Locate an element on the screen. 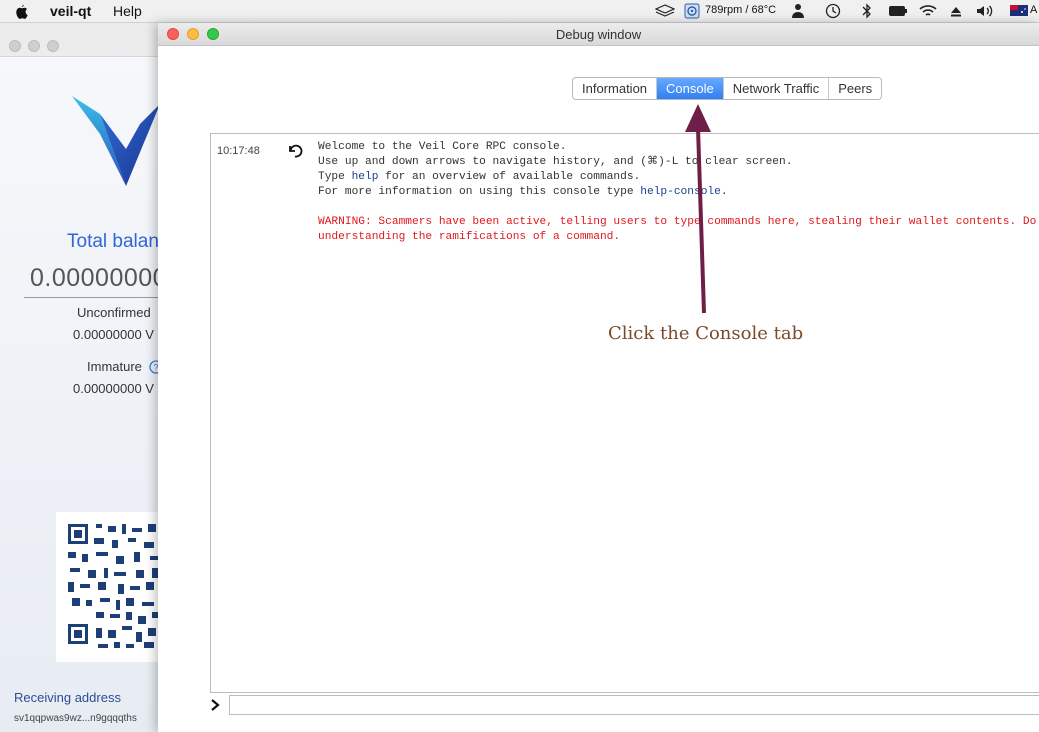 This screenshot has height=732, width=1039. annotation-arrow is located at coordinates (698, 209).